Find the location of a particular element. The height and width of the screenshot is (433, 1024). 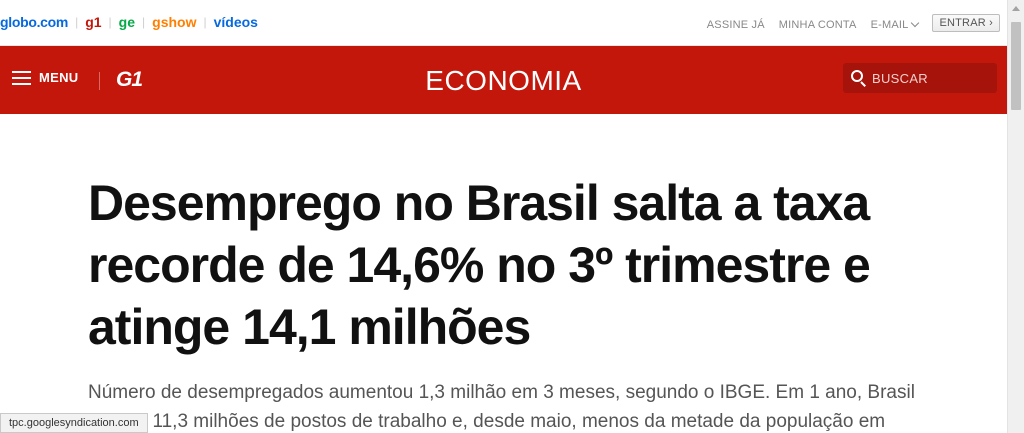

brand-link-g1: g1 is located at coordinates (93, 22).